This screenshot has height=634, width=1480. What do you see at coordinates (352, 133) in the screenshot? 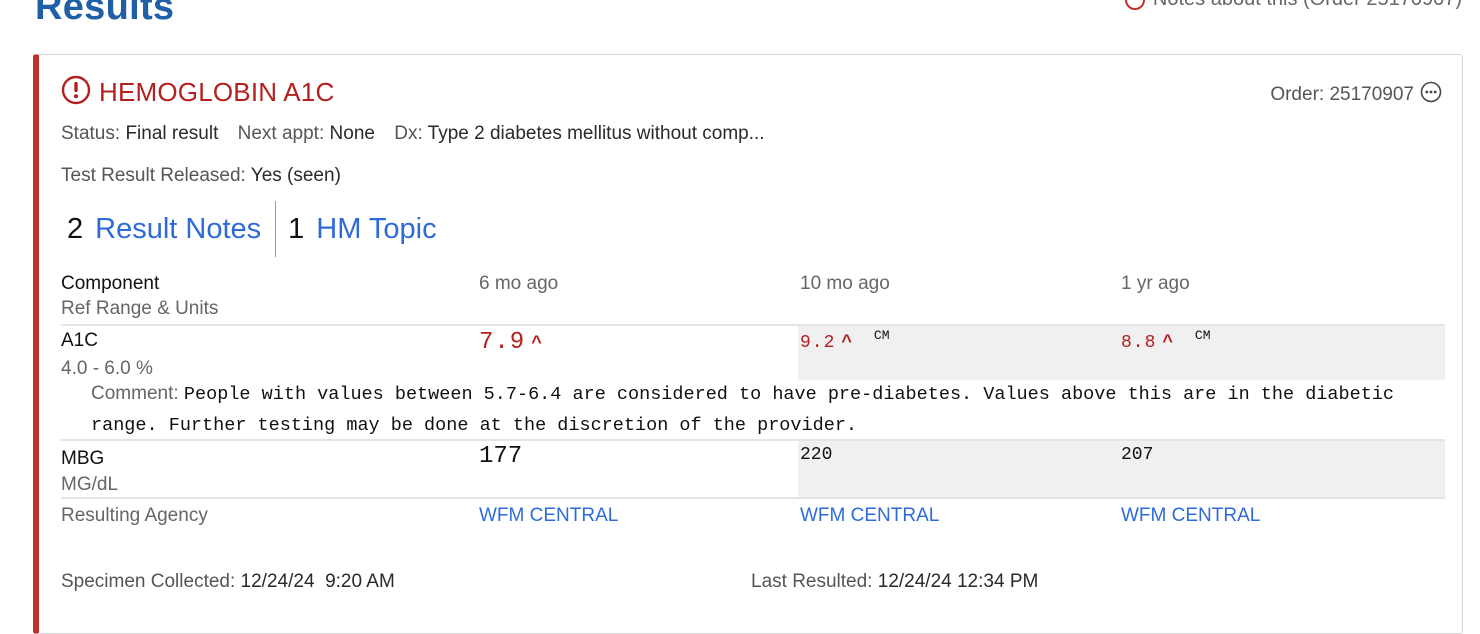
I see `next-appt-value: None` at bounding box center [352, 133].